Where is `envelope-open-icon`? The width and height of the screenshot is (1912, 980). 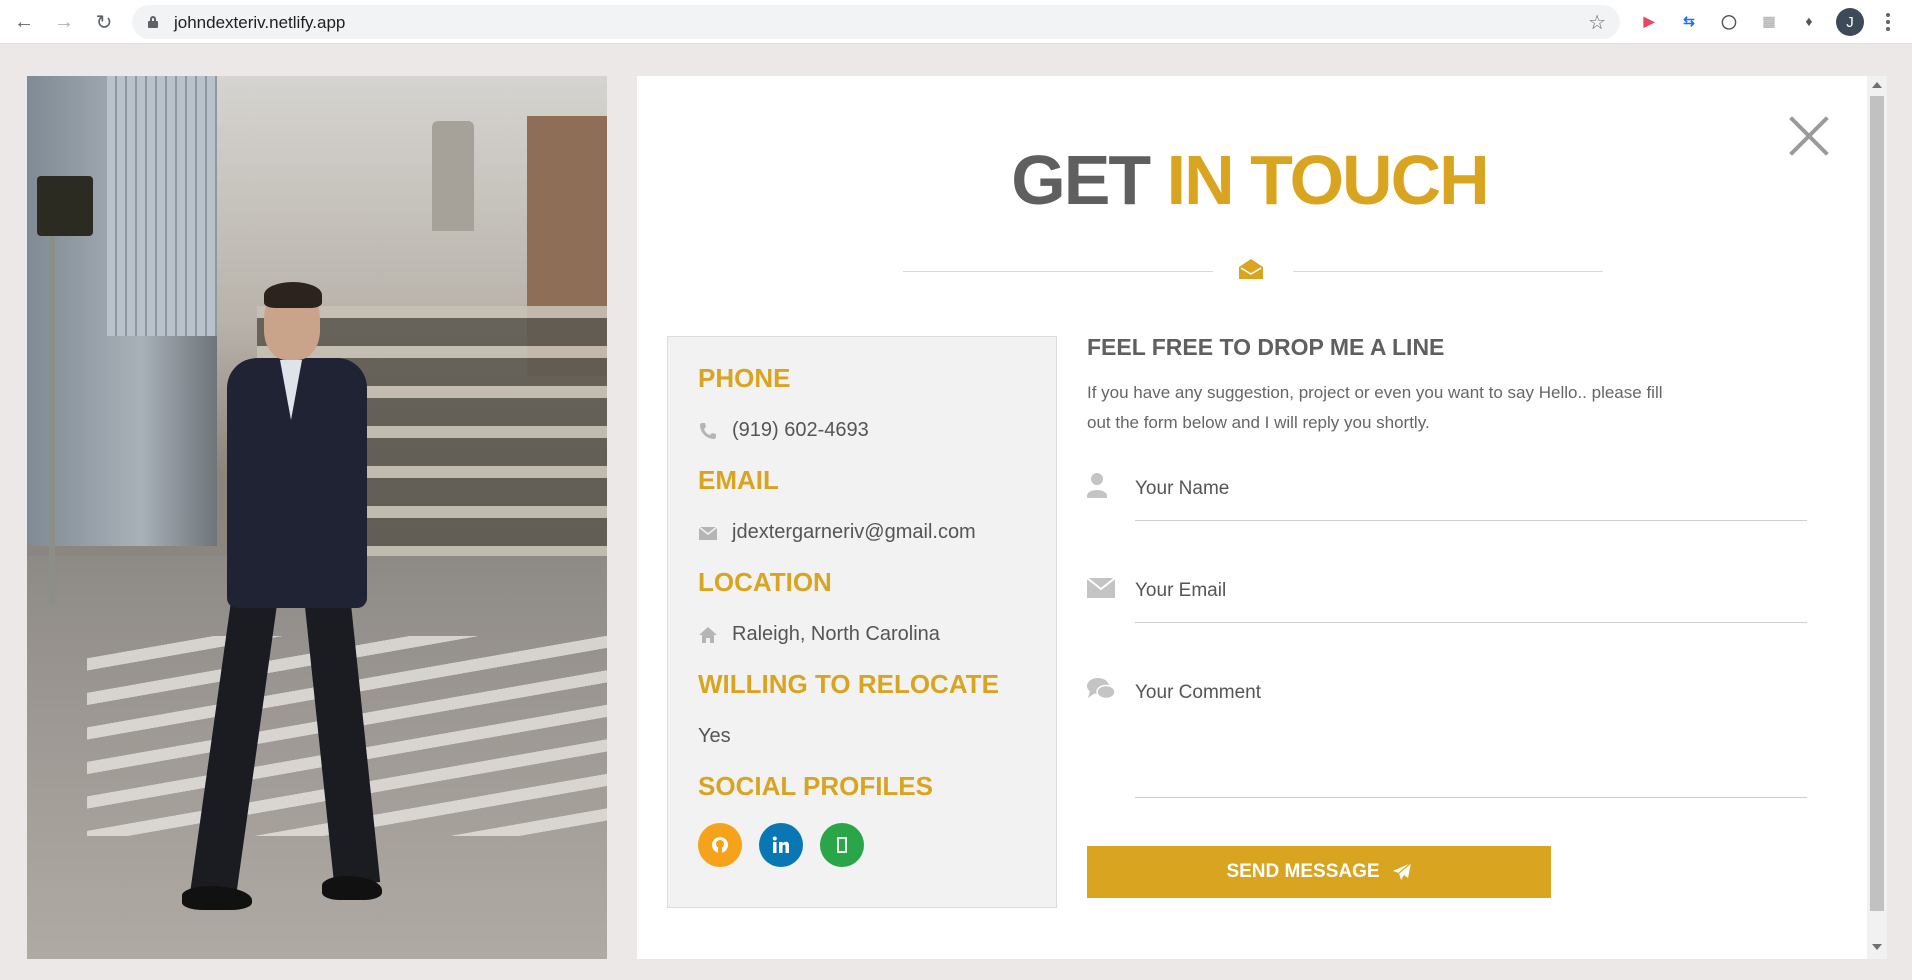 envelope-open-icon is located at coordinates (1251, 269).